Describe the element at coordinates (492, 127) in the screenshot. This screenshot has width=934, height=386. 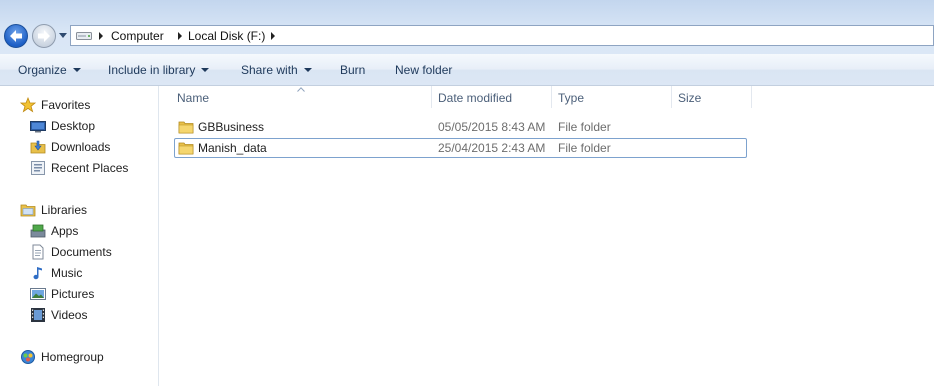
I see `file-date-modified: 05/05/2015 8:43 AM` at that location.